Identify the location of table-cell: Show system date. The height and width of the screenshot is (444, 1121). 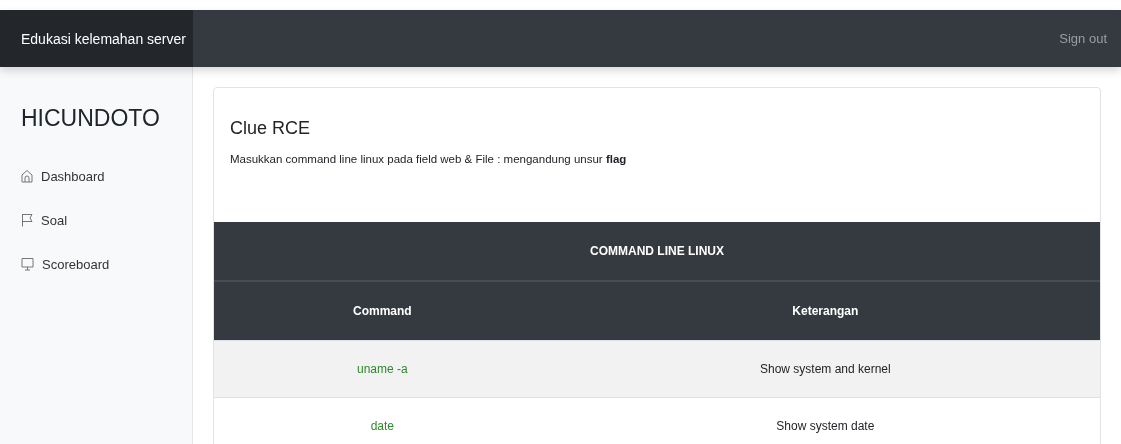
(825, 420).